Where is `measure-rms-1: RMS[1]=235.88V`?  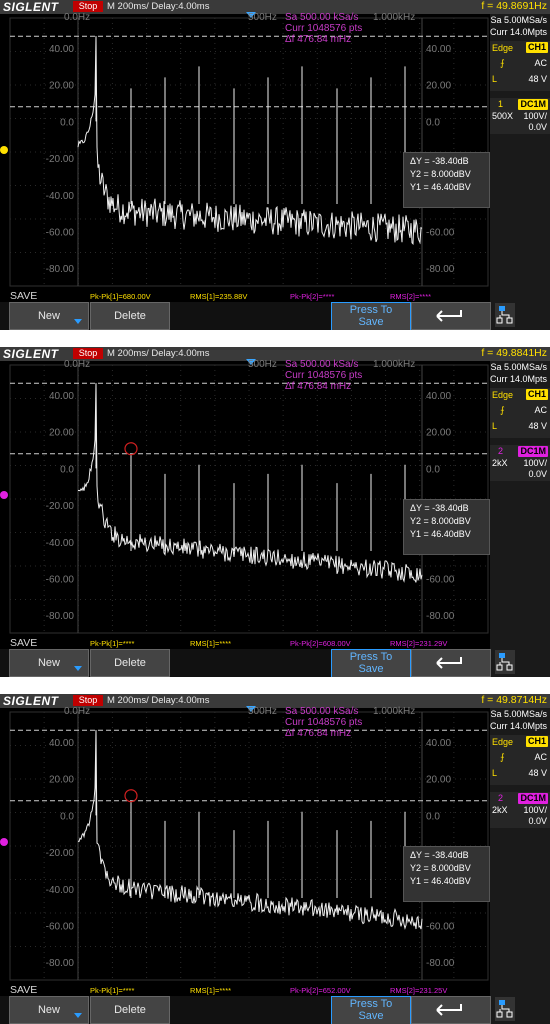
measure-rms-1: RMS[1]=235.88V is located at coordinates (219, 296).